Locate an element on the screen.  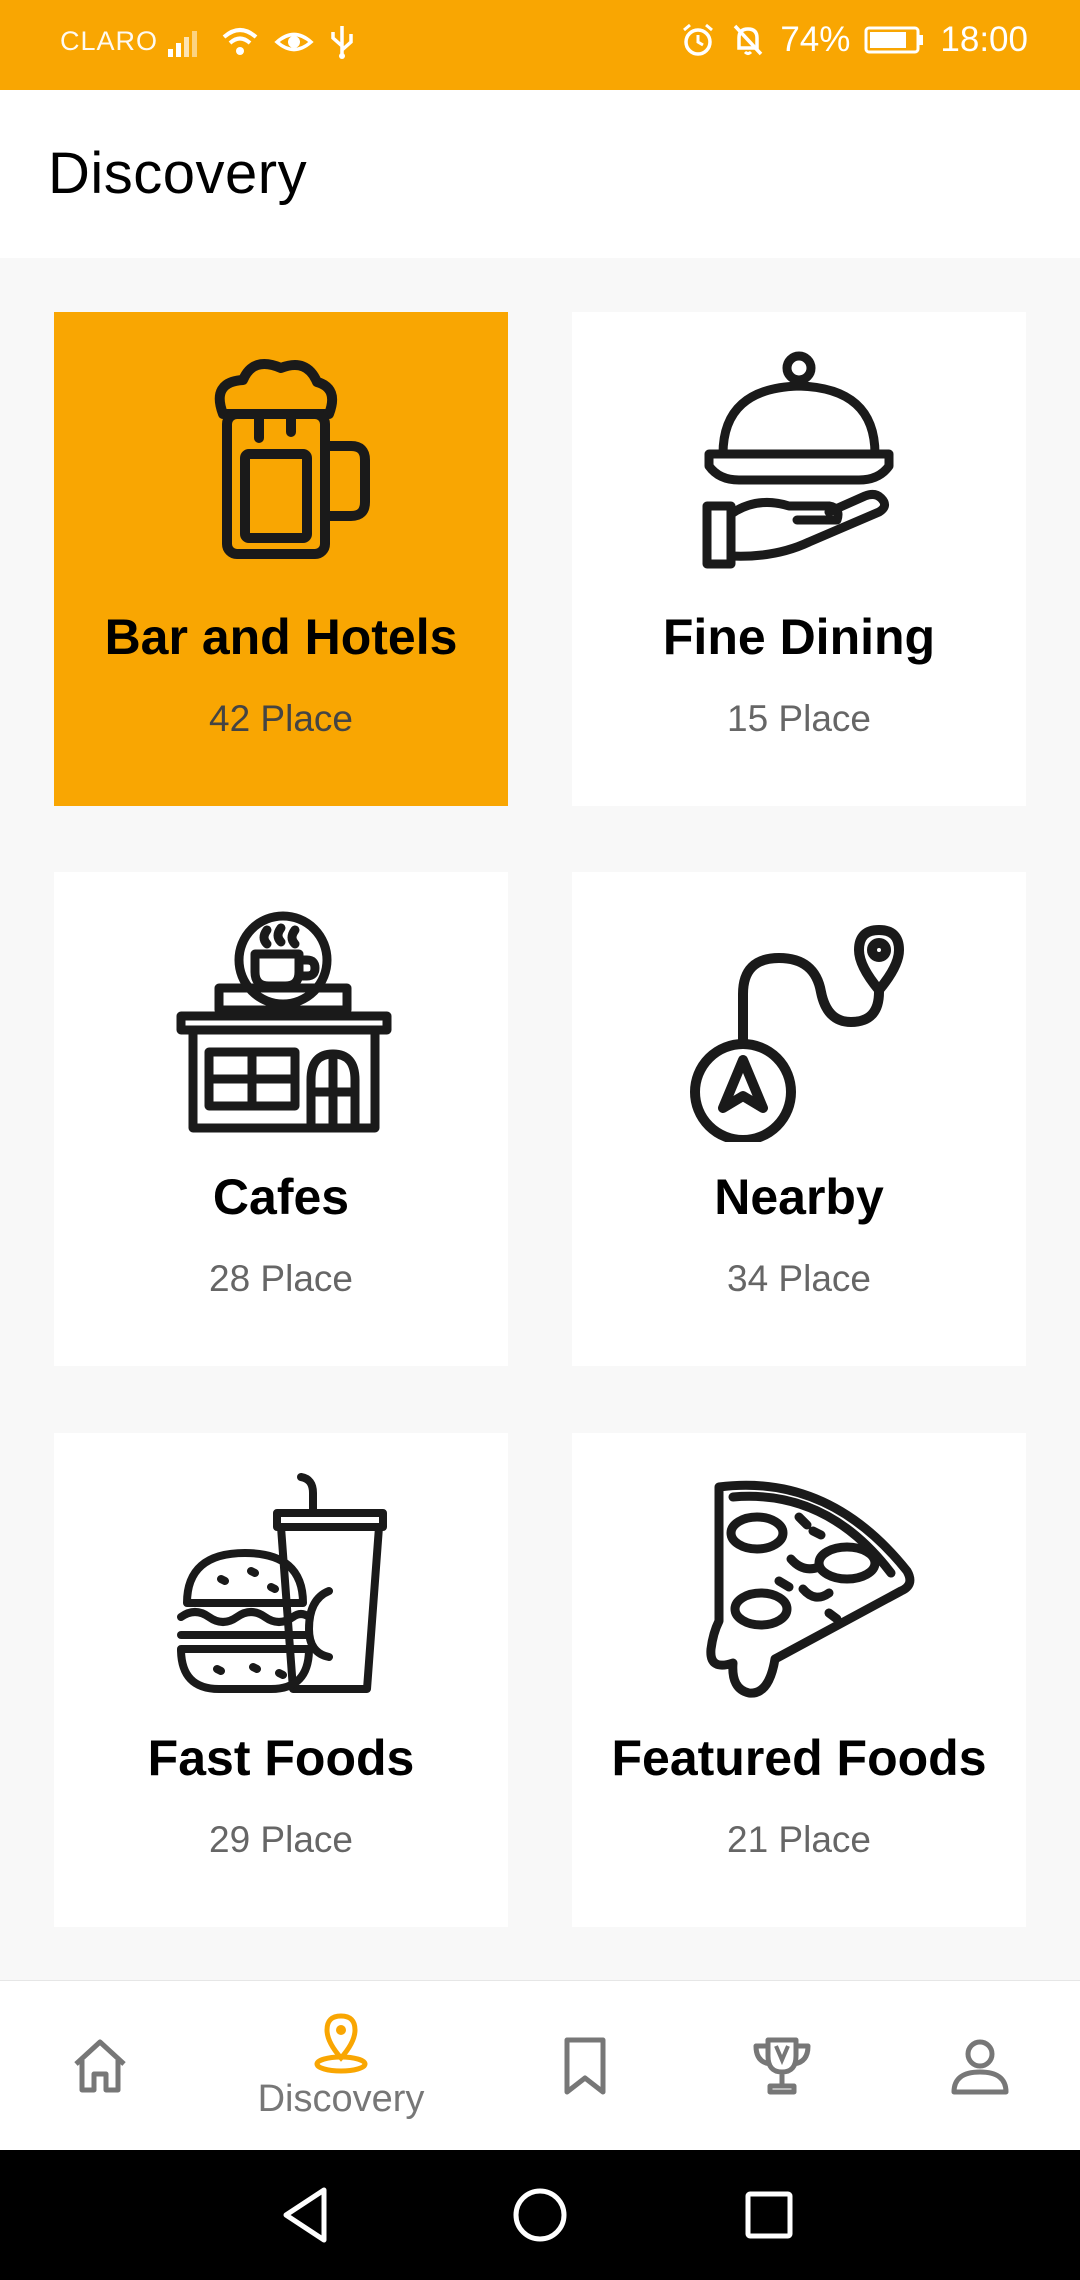
clock: 18:00 is located at coordinates (984, 39).